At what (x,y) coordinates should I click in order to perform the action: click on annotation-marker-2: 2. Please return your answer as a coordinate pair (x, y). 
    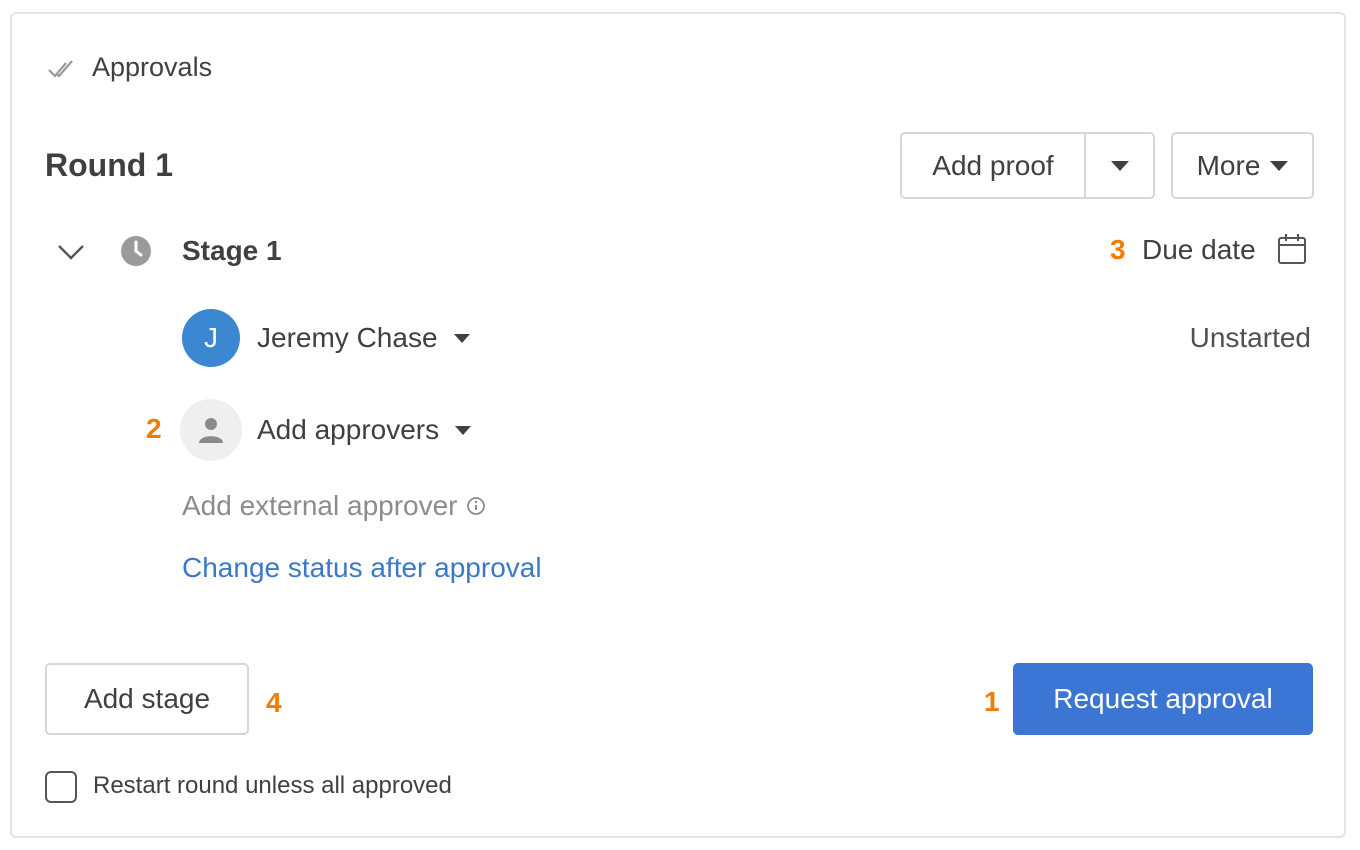
    Looking at the image, I should click on (154, 428).